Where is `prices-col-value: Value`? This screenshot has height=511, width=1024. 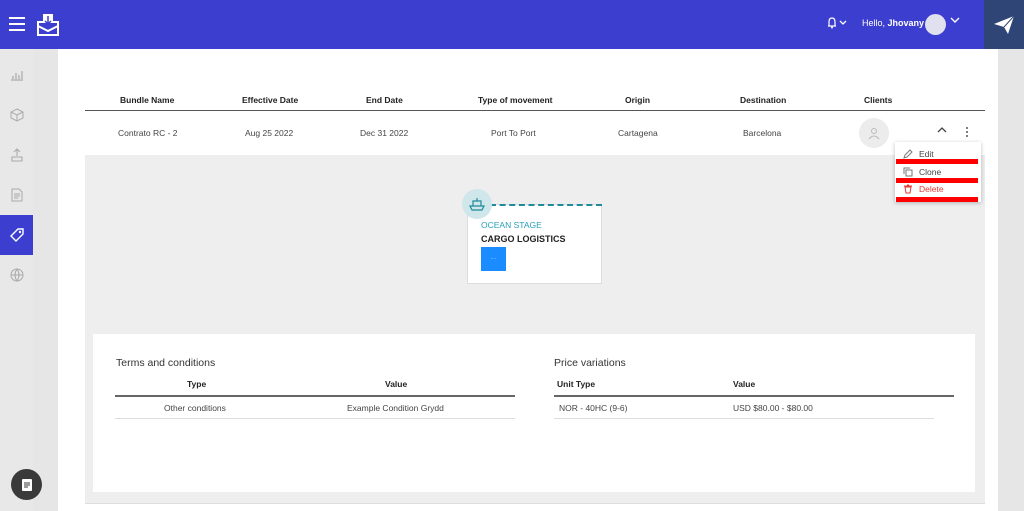
prices-col-value: Value is located at coordinates (744, 384).